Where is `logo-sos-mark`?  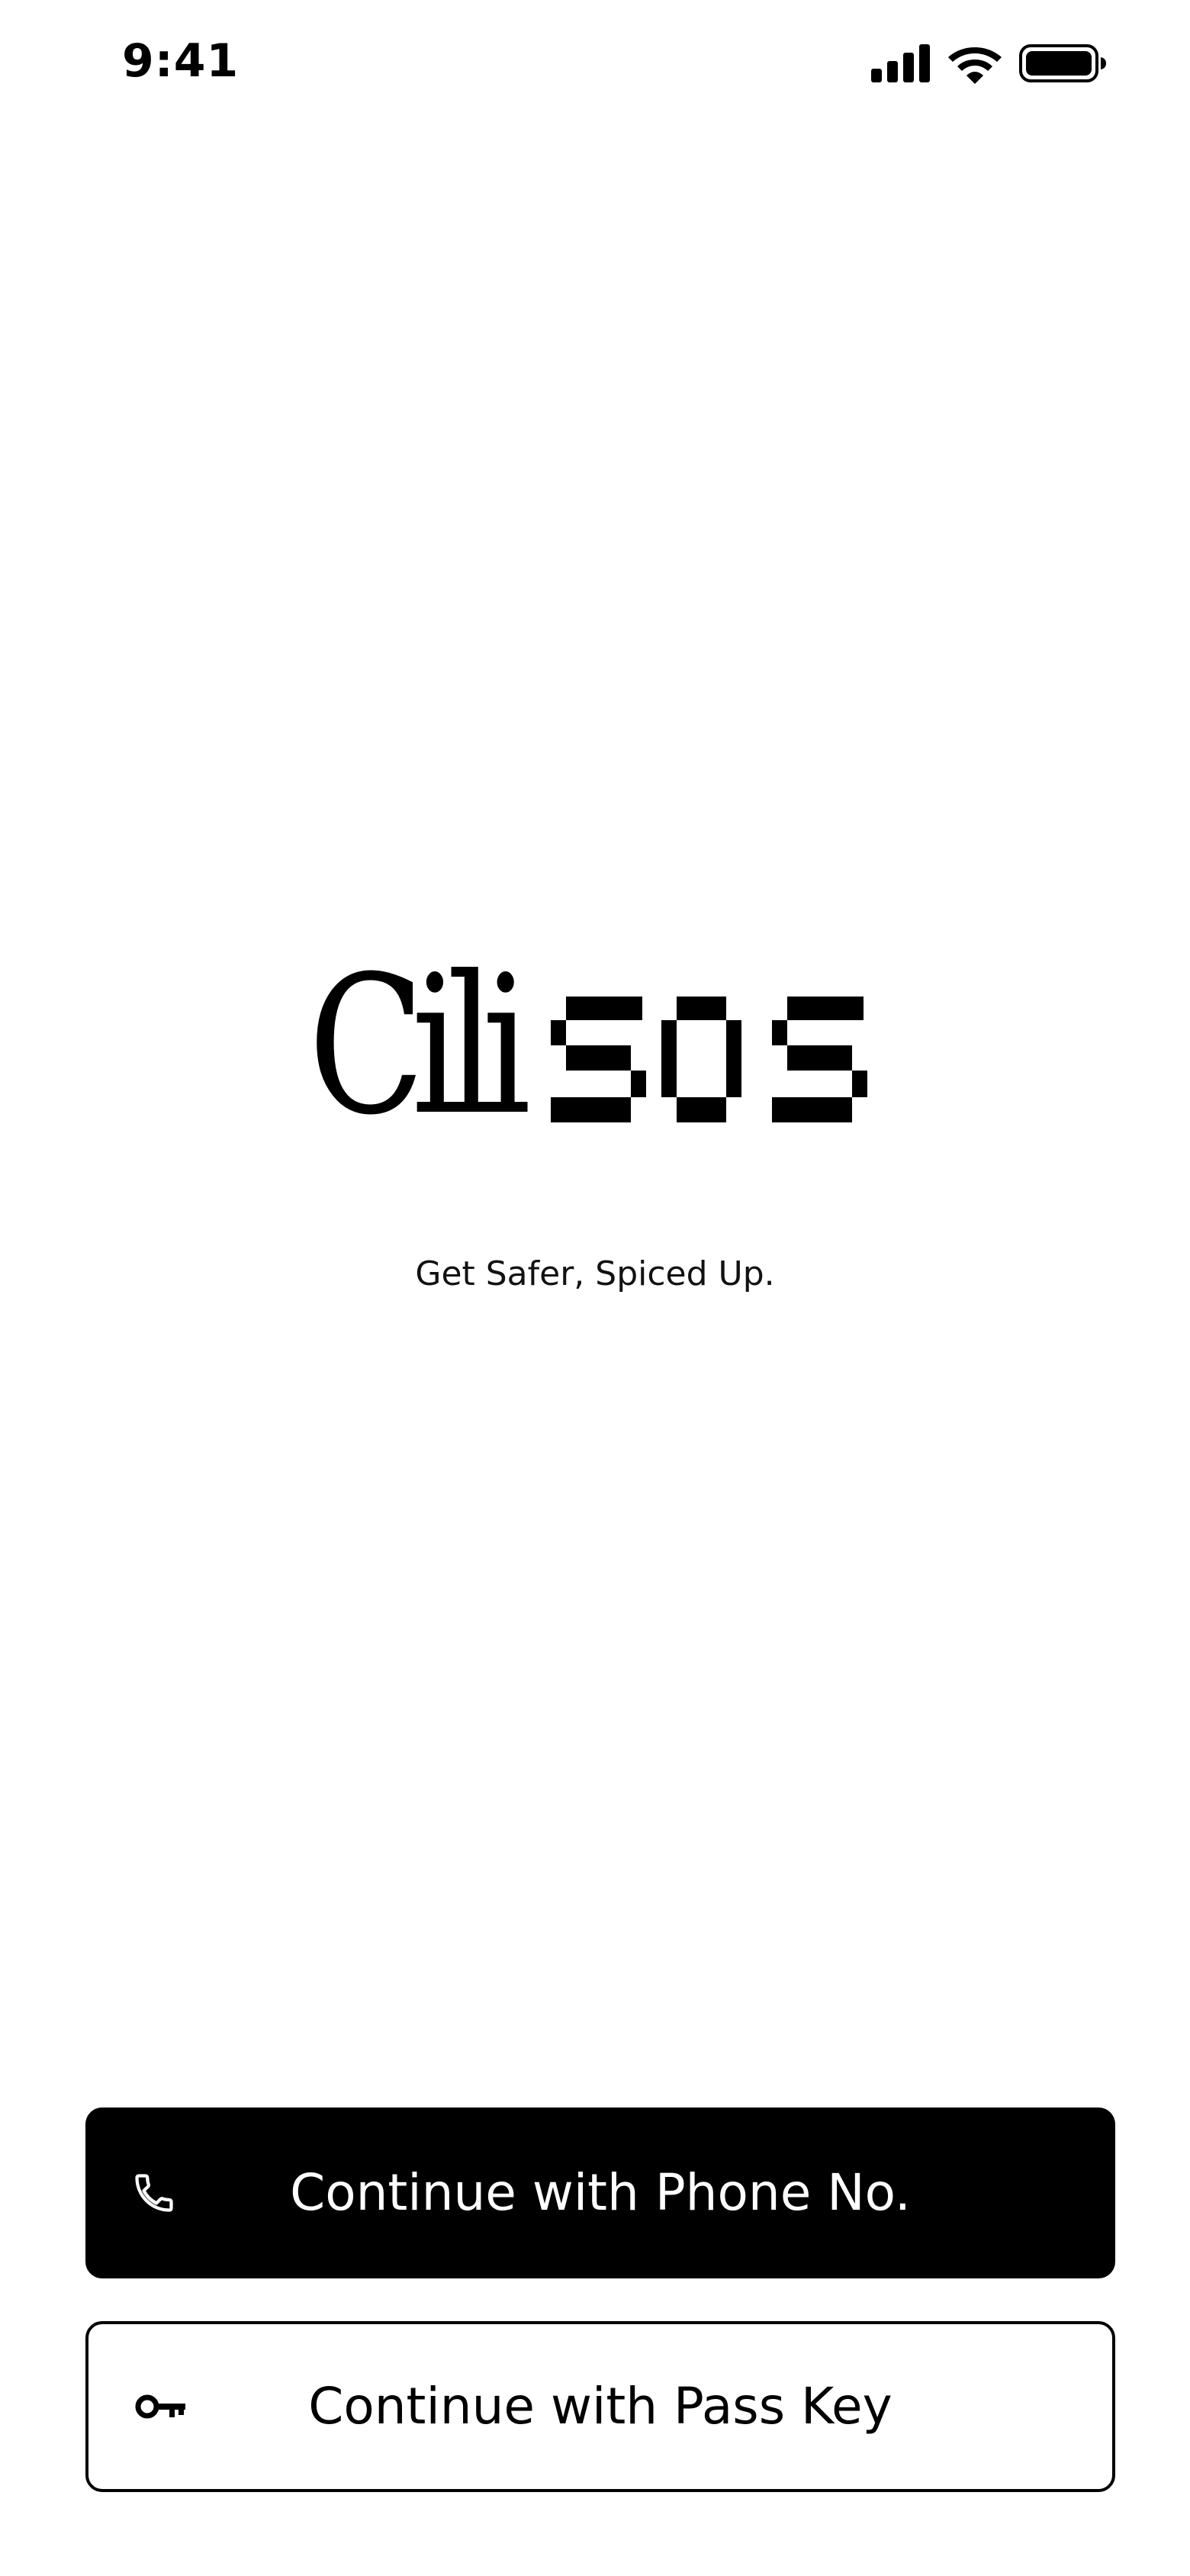 logo-sos-mark is located at coordinates (709, 1059).